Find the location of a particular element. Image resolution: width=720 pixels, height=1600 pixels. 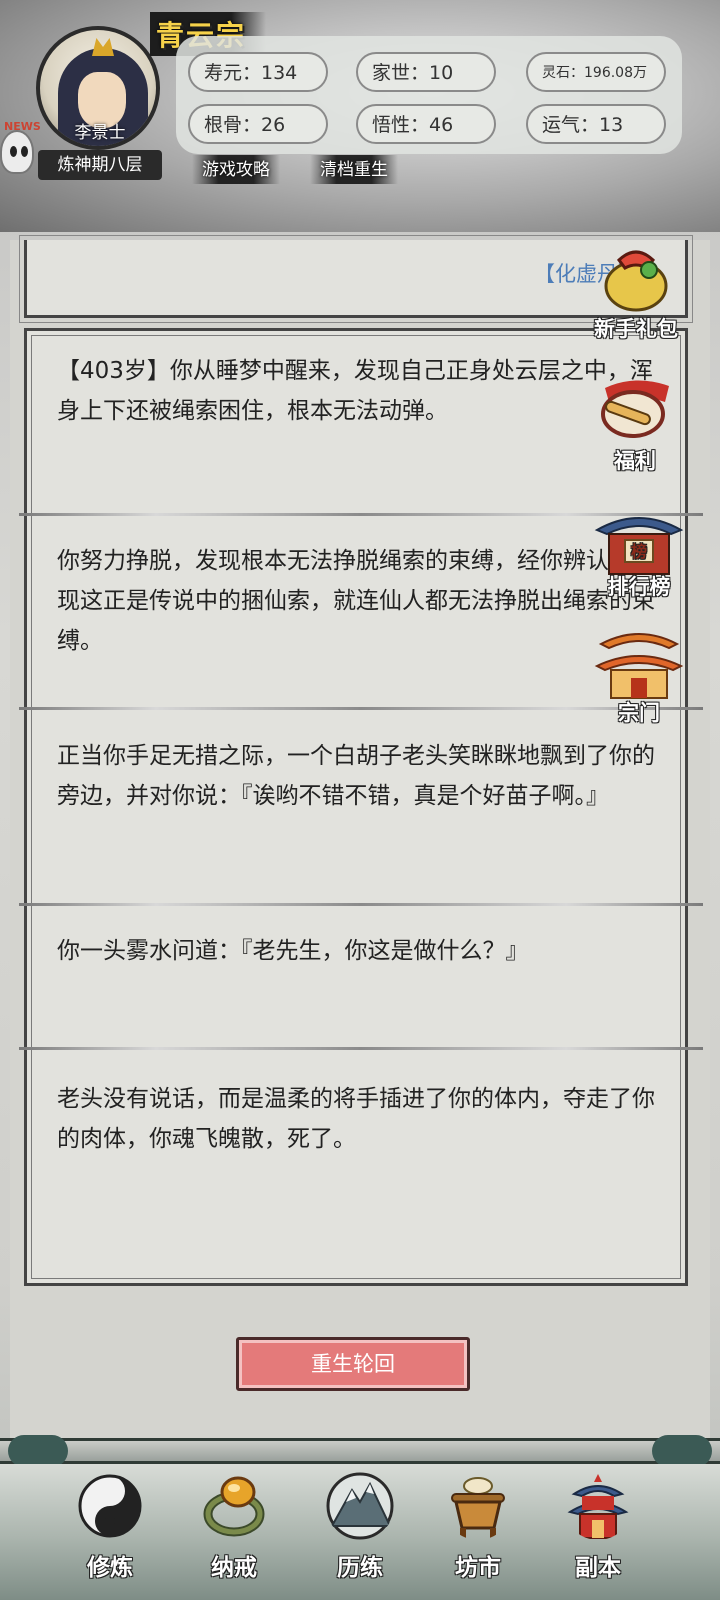

nav-label: 副本 is located at coordinates (598, 1568).